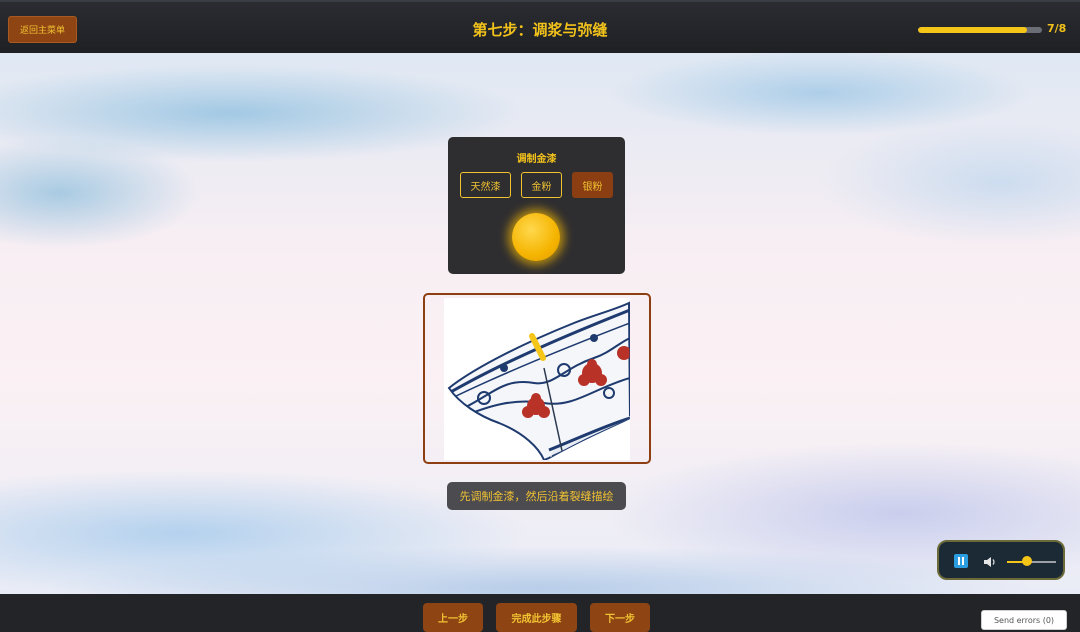  I want to click on volume-slider-knob, so click(1026, 561).